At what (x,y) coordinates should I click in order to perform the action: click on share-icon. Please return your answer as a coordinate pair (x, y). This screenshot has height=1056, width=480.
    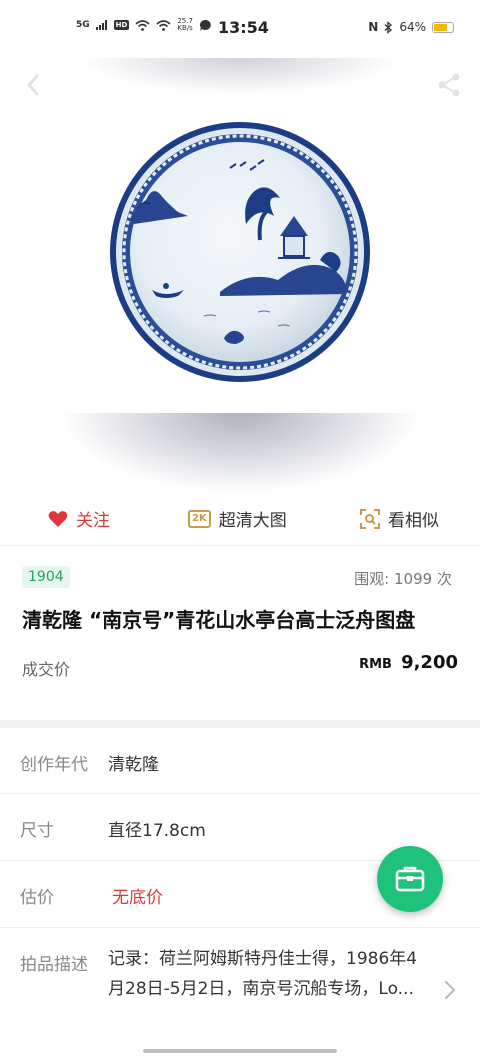
    Looking at the image, I should click on (449, 85).